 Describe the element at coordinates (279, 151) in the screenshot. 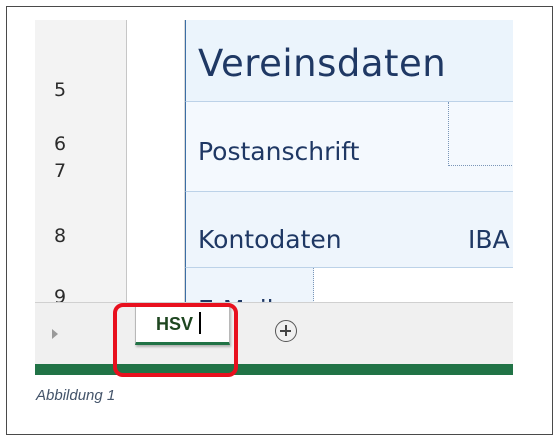

I see `cell-postanschrift-text: Postanschrift` at that location.